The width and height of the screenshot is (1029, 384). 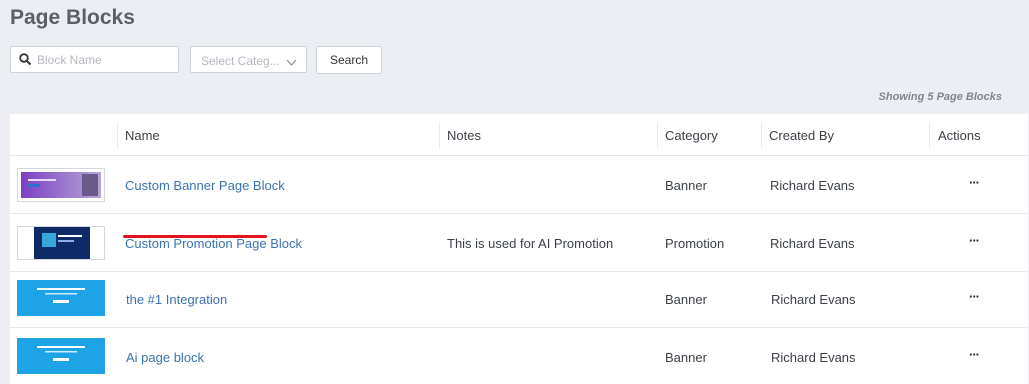 I want to click on block-name-link: the #1 Integration, so click(x=176, y=299).